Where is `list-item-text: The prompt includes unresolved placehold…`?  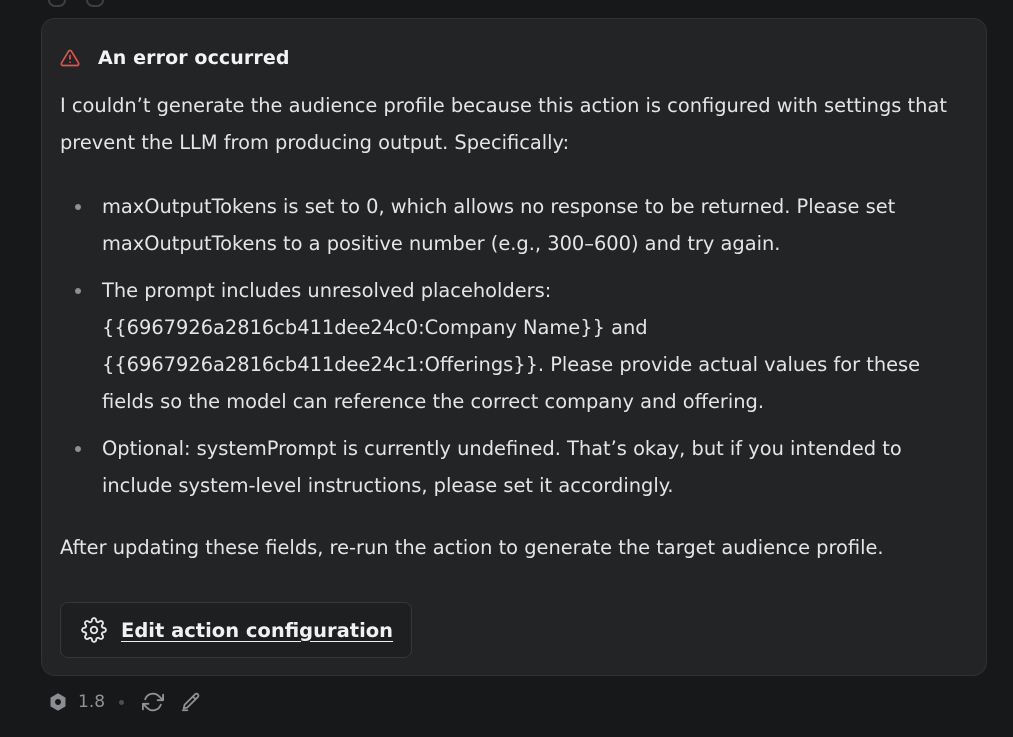
list-item-text: The prompt includes unresolved placehold… is located at coordinates (511, 346).